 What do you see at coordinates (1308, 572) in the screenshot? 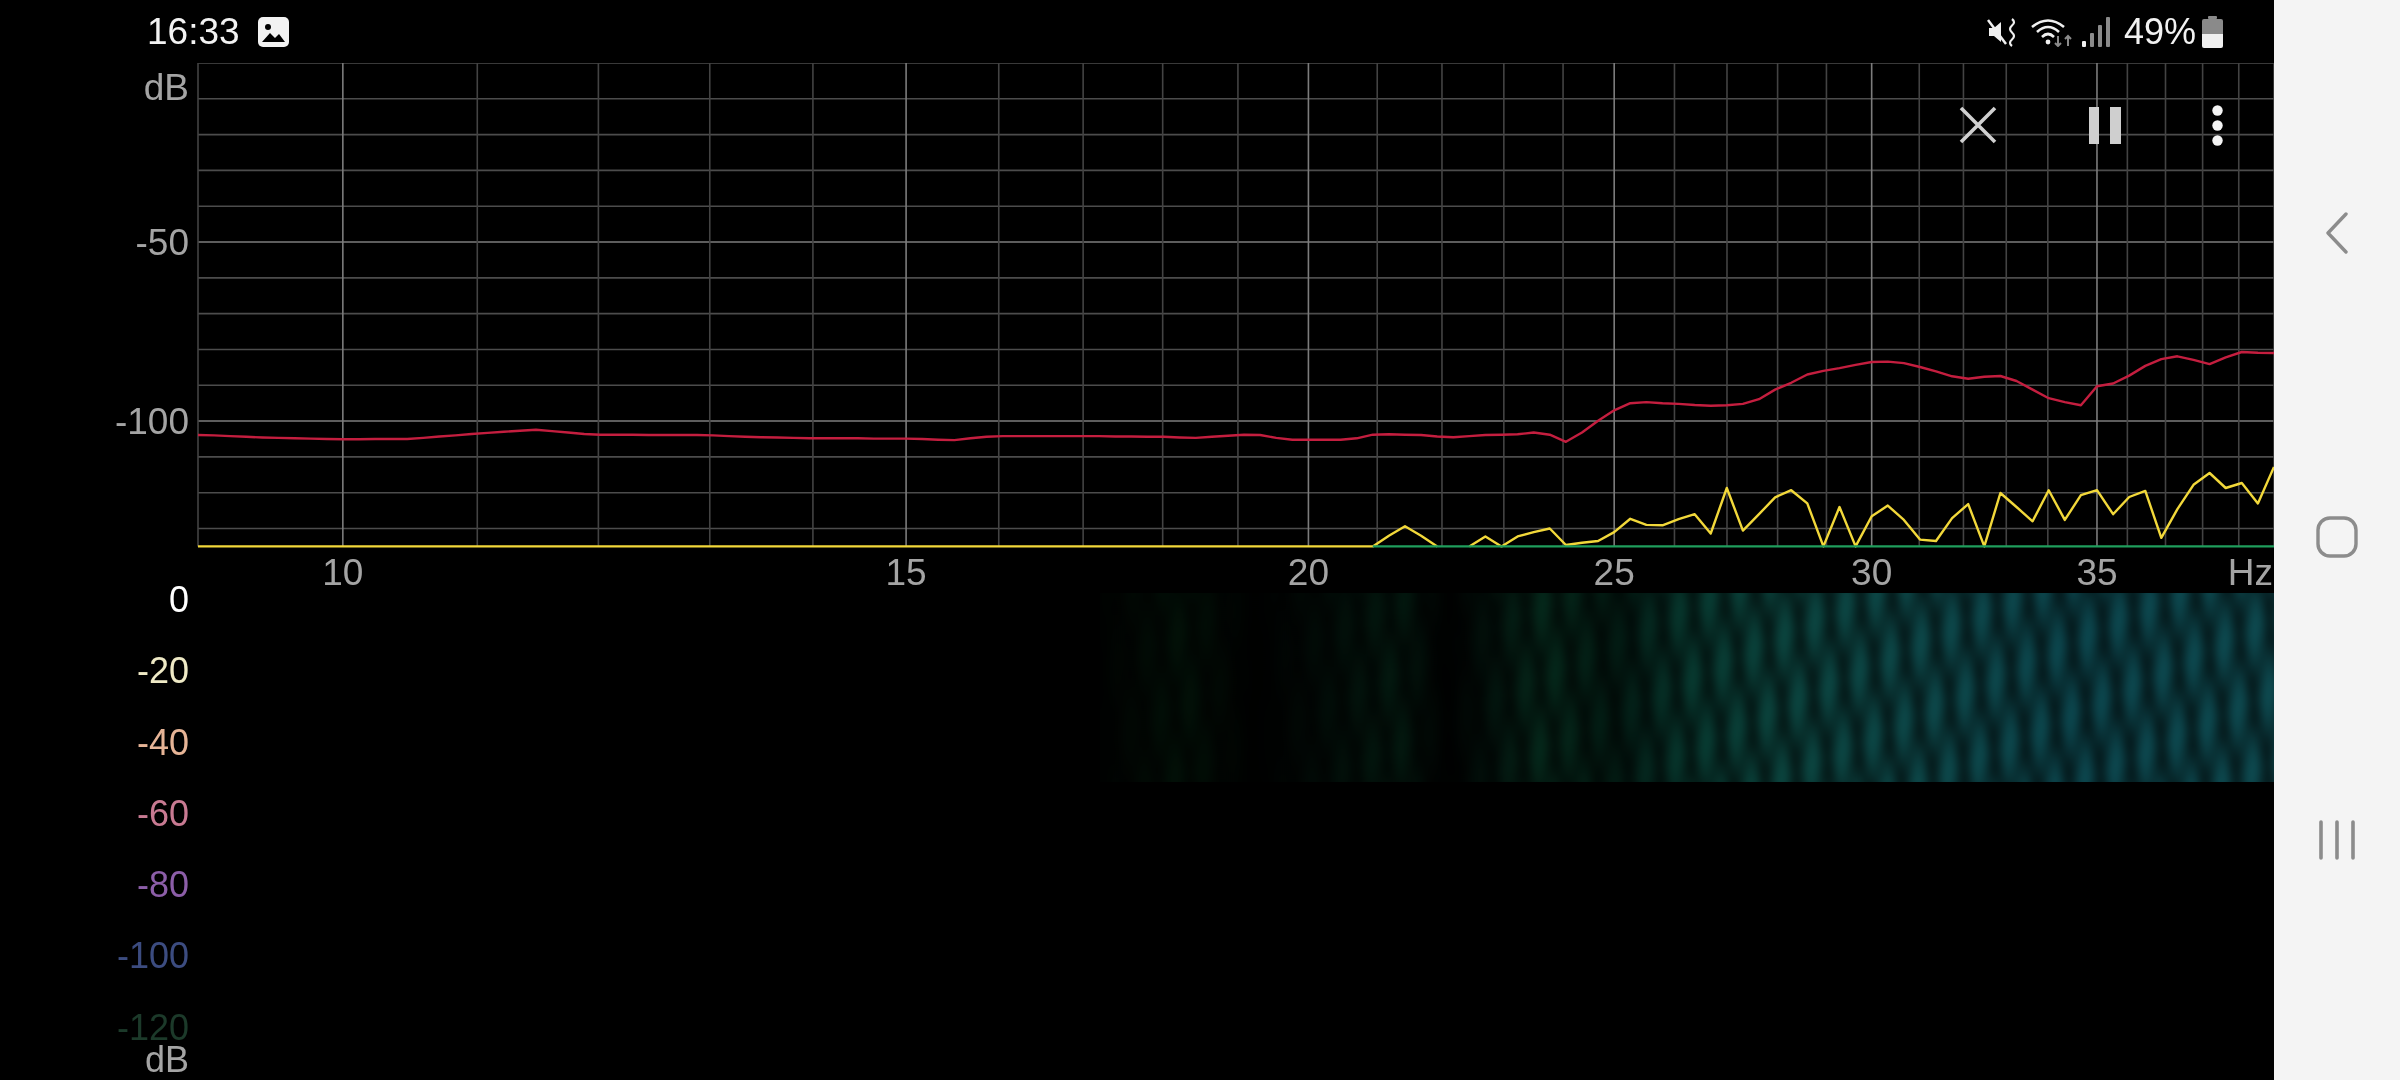
I see `x-tick-label: 20` at bounding box center [1308, 572].